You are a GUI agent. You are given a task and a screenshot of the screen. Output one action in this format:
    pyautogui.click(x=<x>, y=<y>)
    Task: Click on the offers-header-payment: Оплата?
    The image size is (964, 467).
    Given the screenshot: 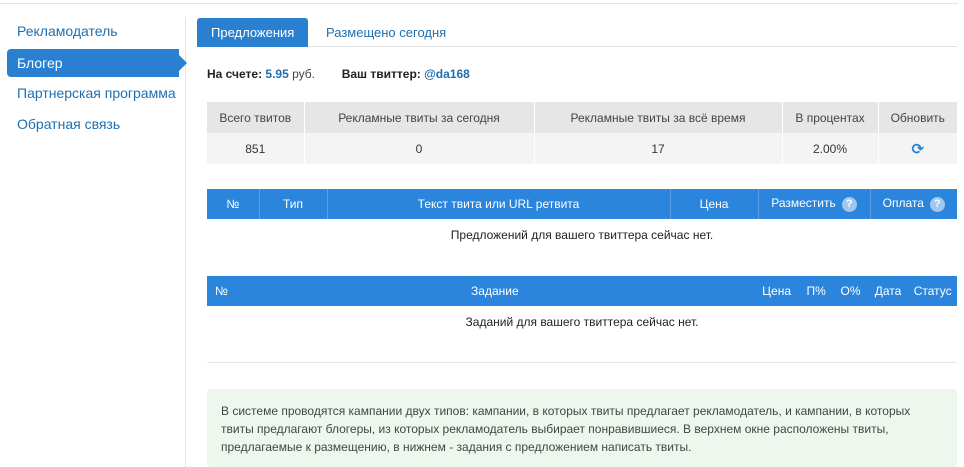 What is the action you would take?
    pyautogui.click(x=913, y=204)
    